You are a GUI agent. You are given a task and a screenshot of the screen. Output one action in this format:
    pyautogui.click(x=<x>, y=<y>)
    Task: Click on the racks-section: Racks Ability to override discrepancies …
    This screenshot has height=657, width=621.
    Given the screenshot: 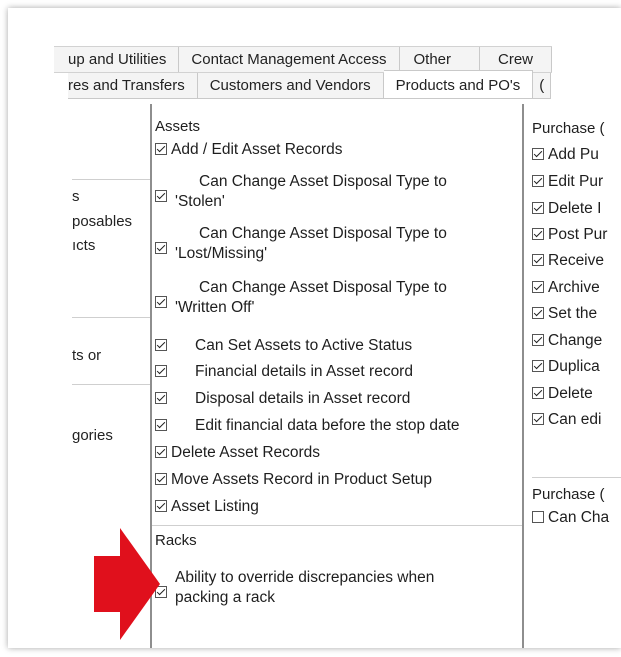 What is the action you would take?
    pyautogui.click(x=338, y=582)
    